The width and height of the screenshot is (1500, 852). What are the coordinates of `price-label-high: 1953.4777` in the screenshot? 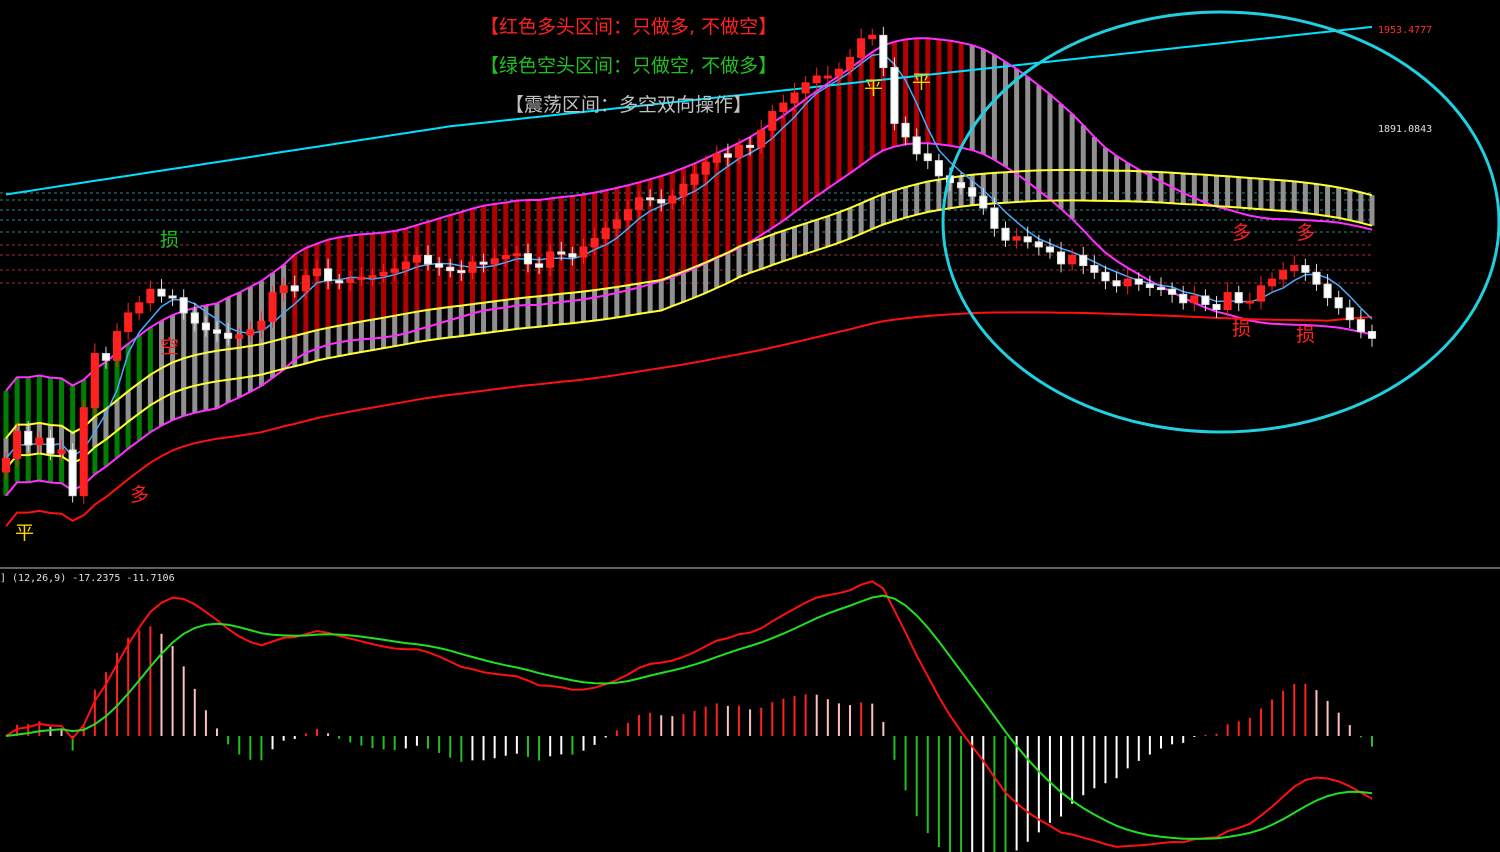 It's located at (1405, 30).